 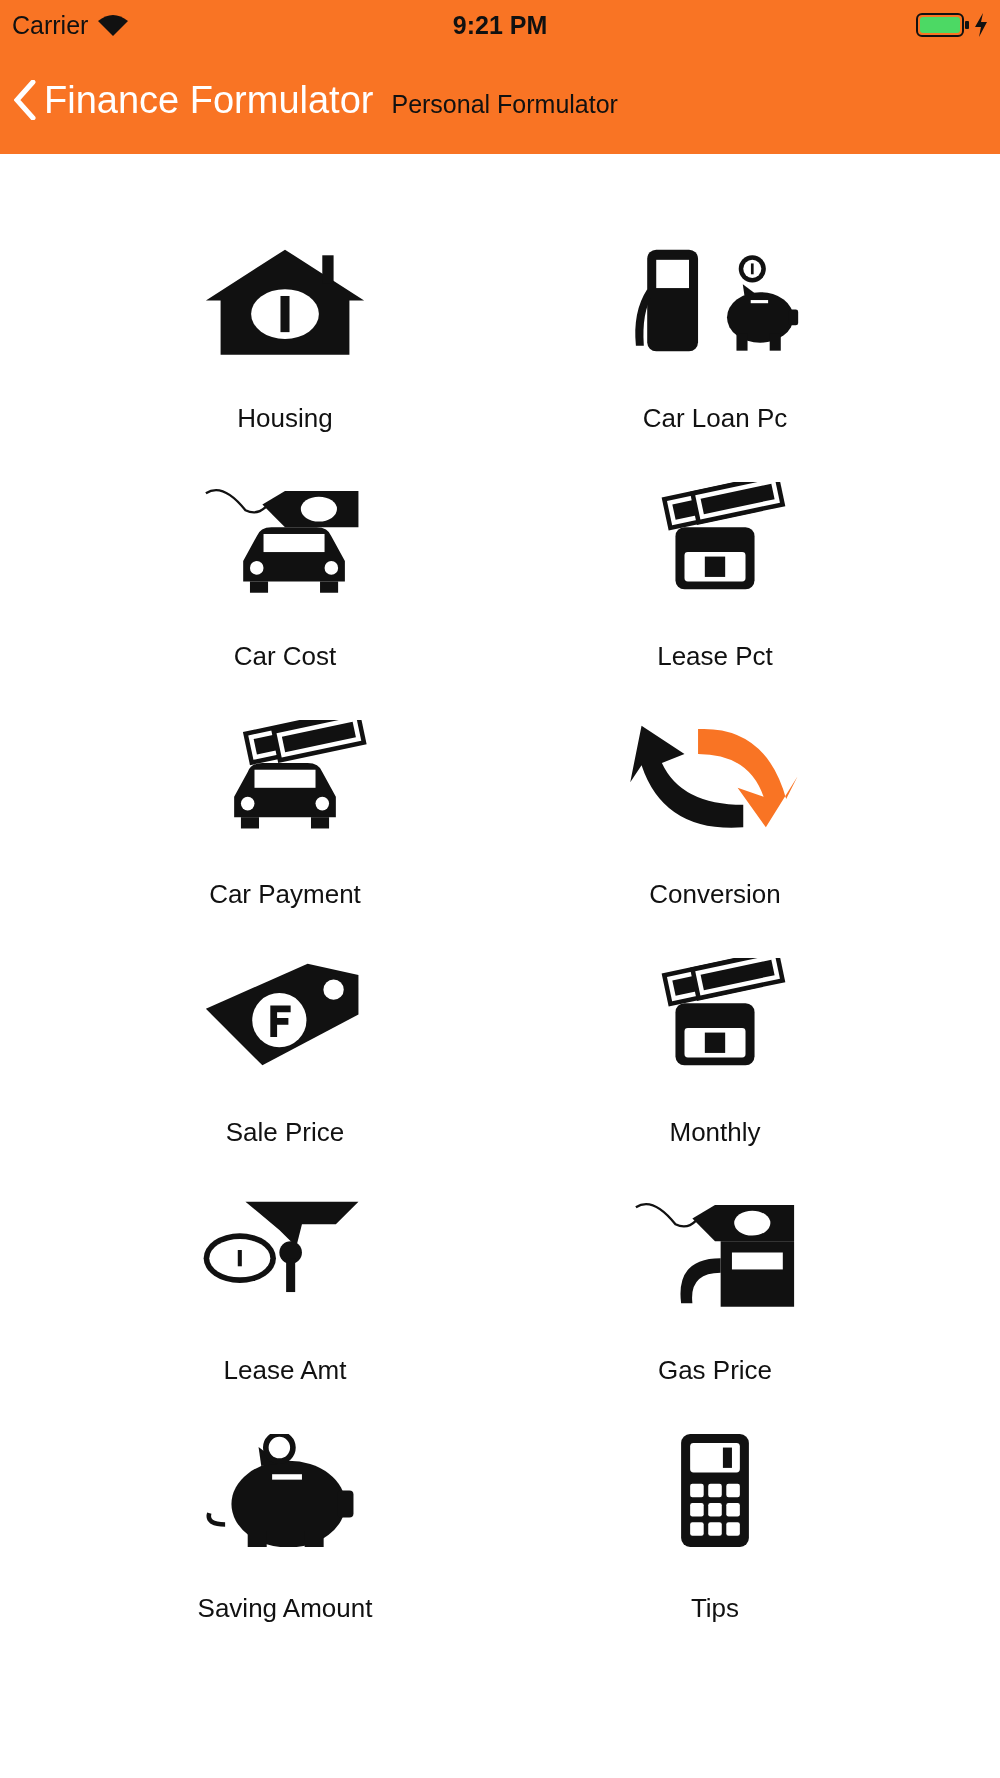 I want to click on menu-label: Tips, so click(x=715, y=1608).